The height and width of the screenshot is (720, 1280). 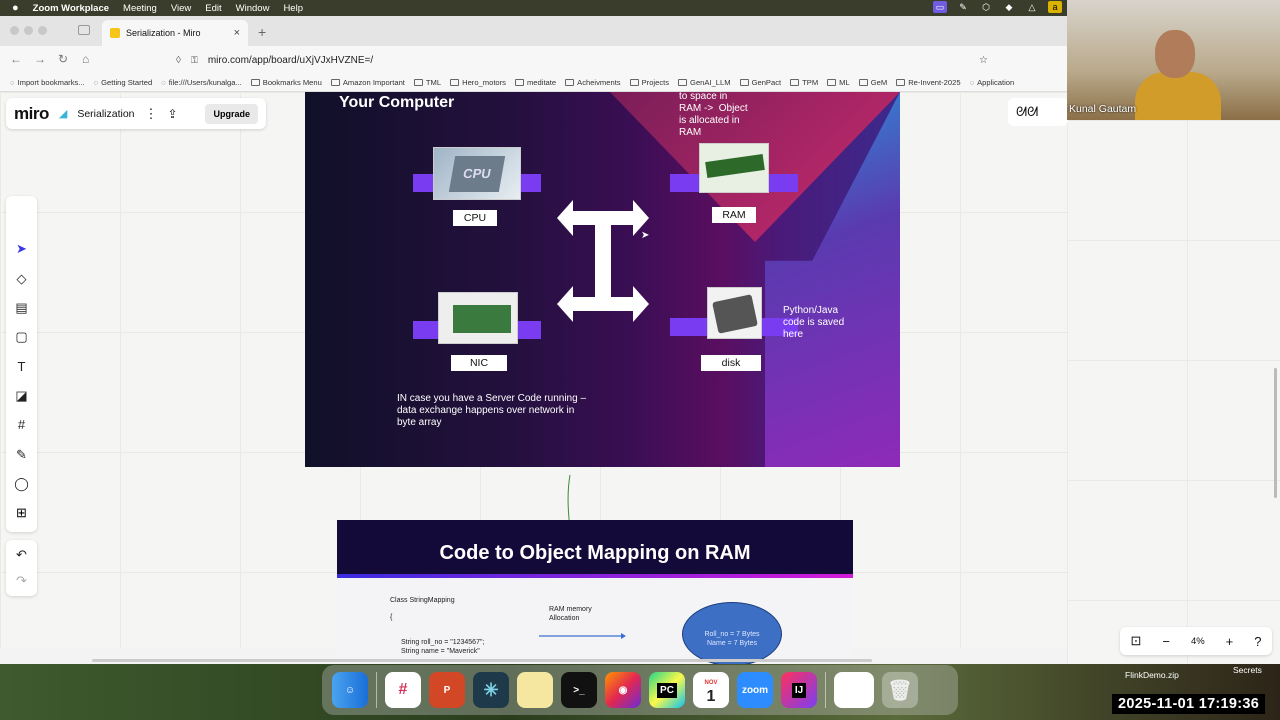 I want to click on shapes-icon: ◪, so click(x=21, y=396).